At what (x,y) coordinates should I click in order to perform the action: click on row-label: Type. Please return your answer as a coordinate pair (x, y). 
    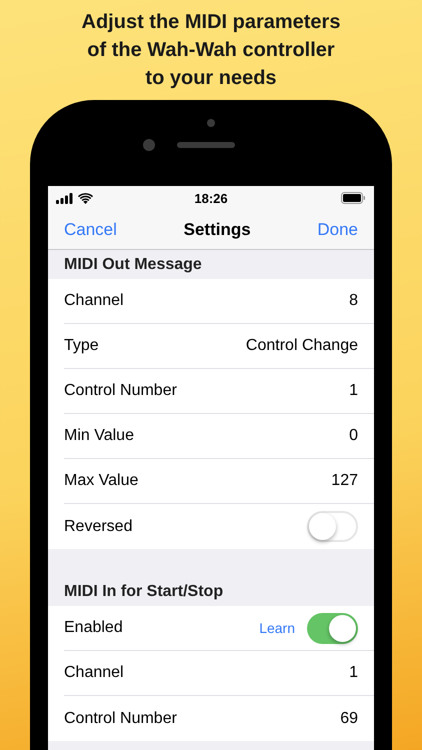
    Looking at the image, I should click on (81, 346).